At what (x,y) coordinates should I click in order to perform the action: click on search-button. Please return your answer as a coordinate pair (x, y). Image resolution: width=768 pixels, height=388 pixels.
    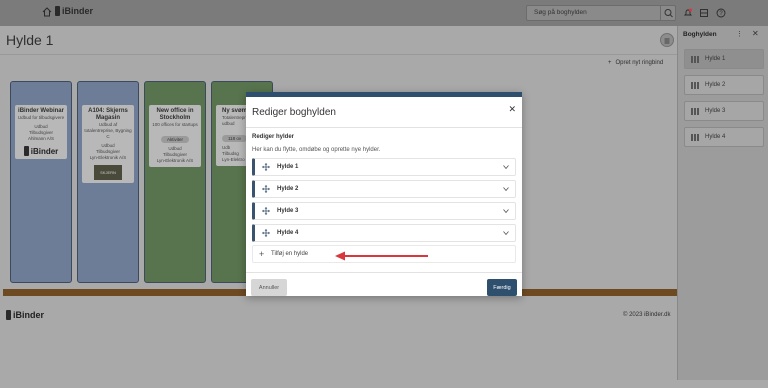
    Looking at the image, I should click on (667, 13).